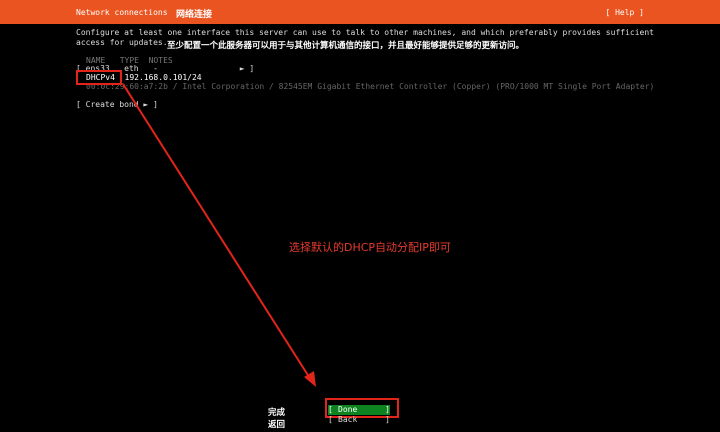  What do you see at coordinates (348, 419) in the screenshot?
I see `back-label: Back` at bounding box center [348, 419].